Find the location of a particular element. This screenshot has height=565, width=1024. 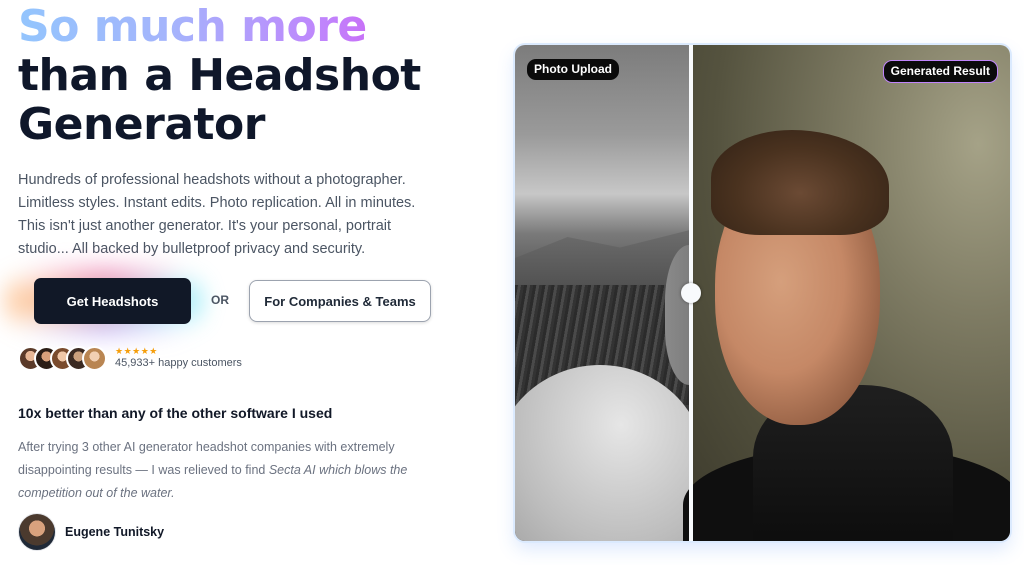

social-proof: ★★★★★ 45,933+ happy customers is located at coordinates (130, 358).